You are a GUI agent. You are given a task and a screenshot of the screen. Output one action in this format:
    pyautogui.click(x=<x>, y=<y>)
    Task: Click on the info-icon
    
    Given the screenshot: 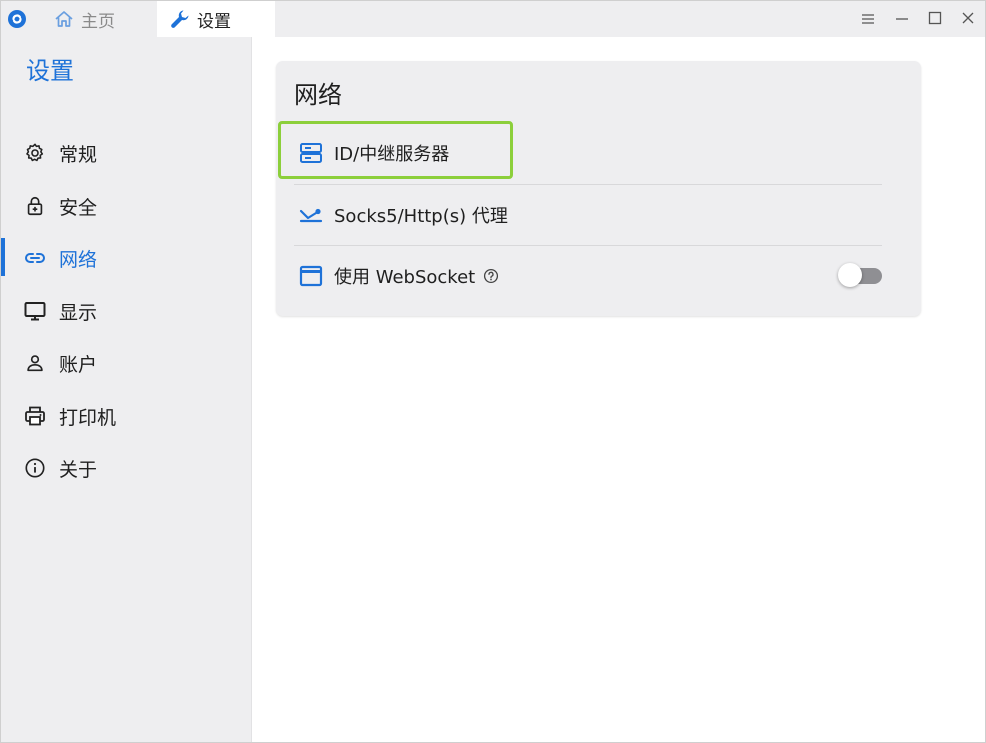 What is the action you would take?
    pyautogui.click(x=35, y=468)
    